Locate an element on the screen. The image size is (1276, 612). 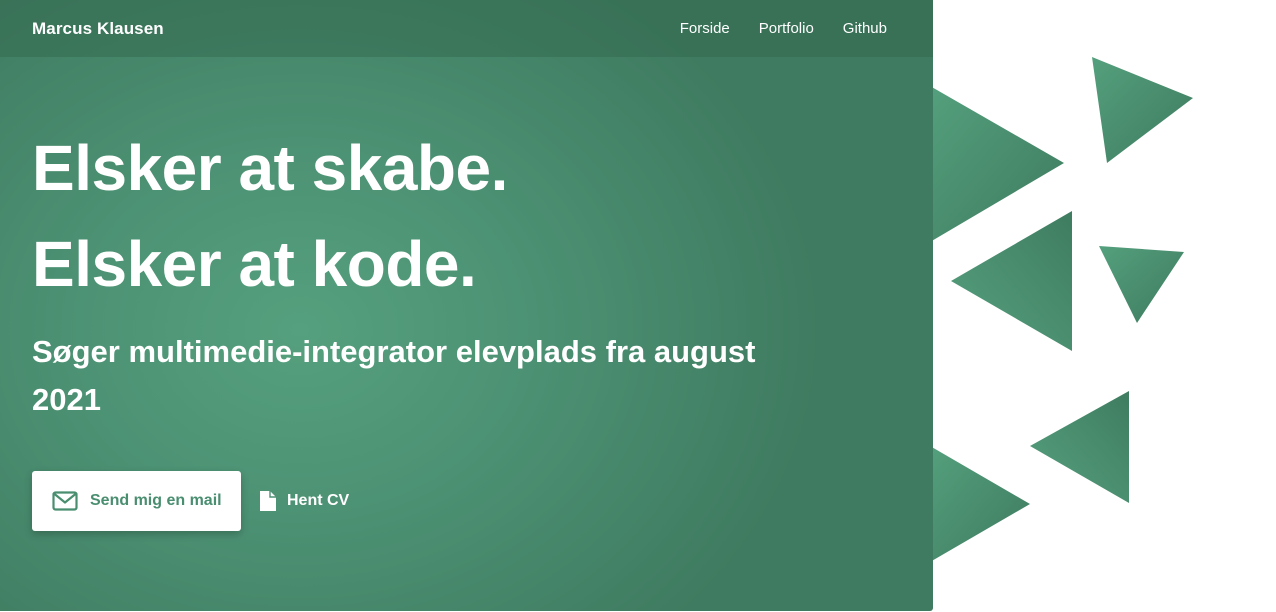
download-cv-button: Hent CV is located at coordinates (304, 501).